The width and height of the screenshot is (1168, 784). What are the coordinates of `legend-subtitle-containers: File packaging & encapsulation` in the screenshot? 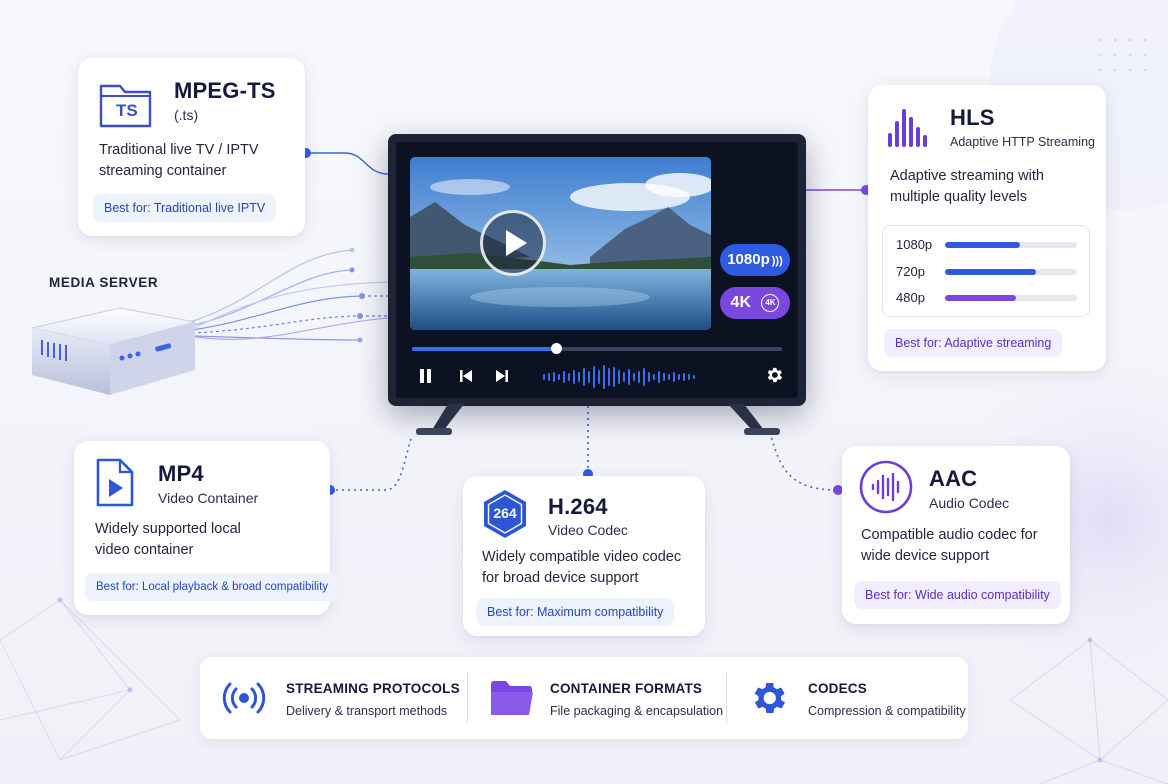 It's located at (637, 711).